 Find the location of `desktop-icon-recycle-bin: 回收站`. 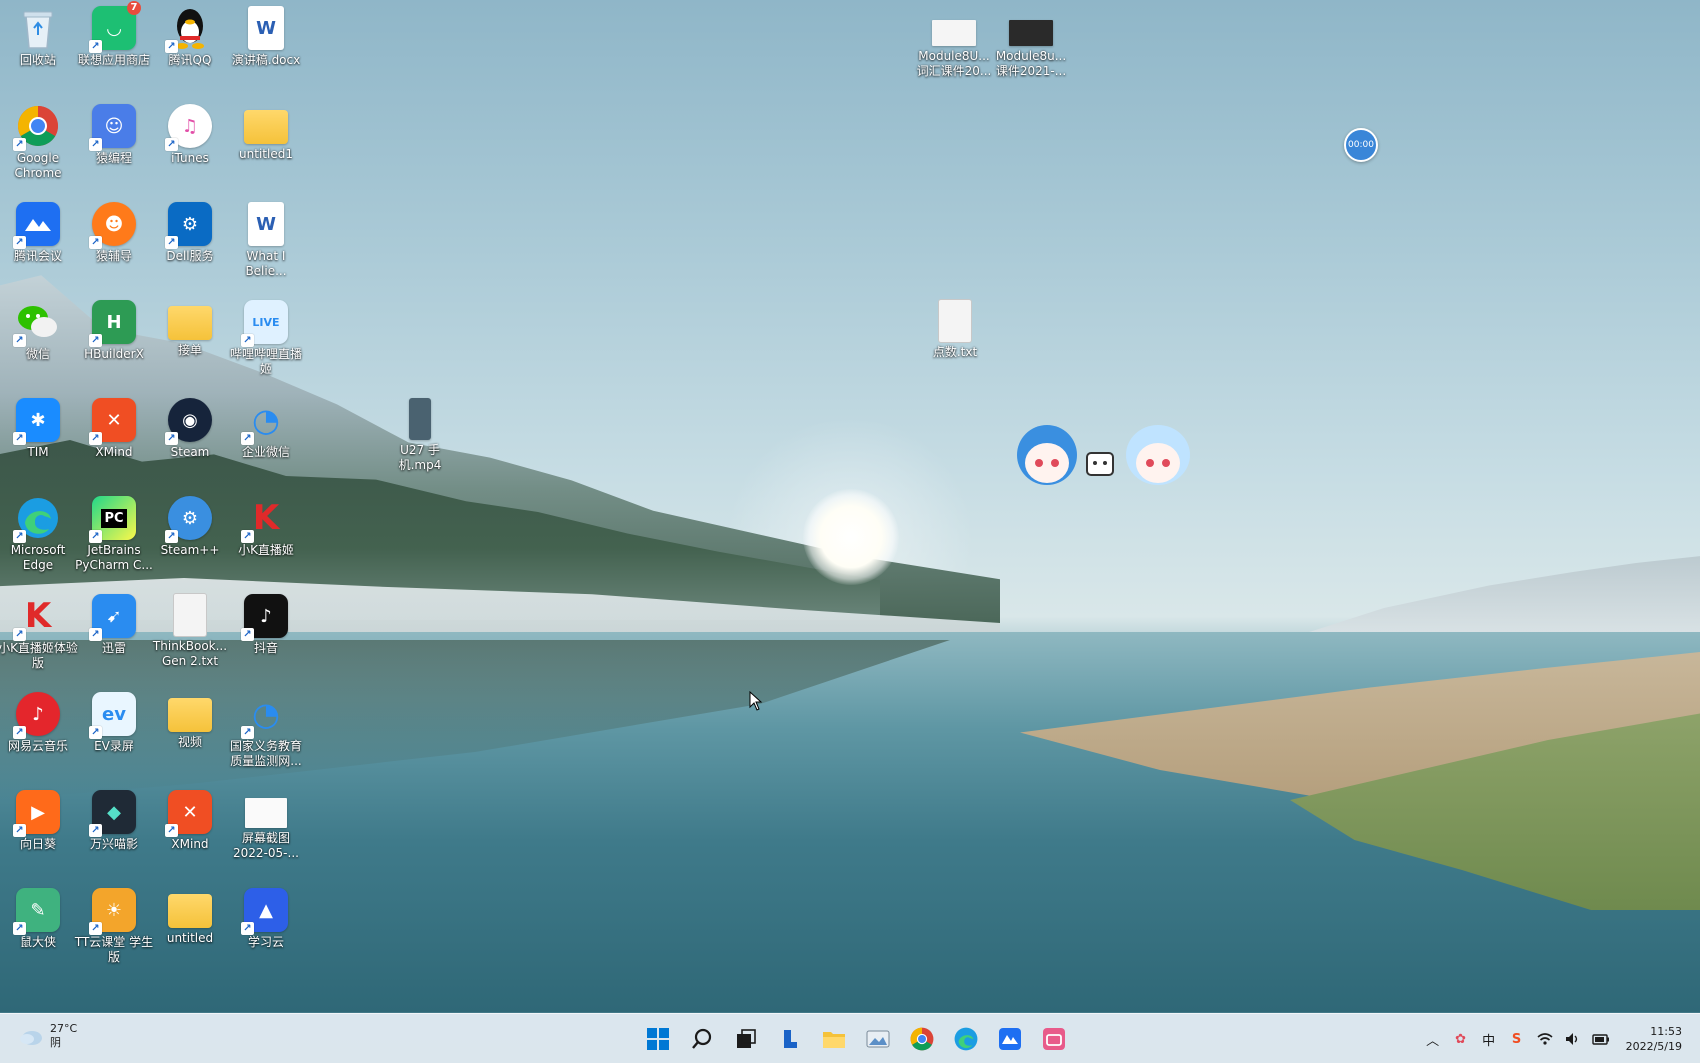

desktop-icon-recycle-bin: 回收站 is located at coordinates (38, 37).